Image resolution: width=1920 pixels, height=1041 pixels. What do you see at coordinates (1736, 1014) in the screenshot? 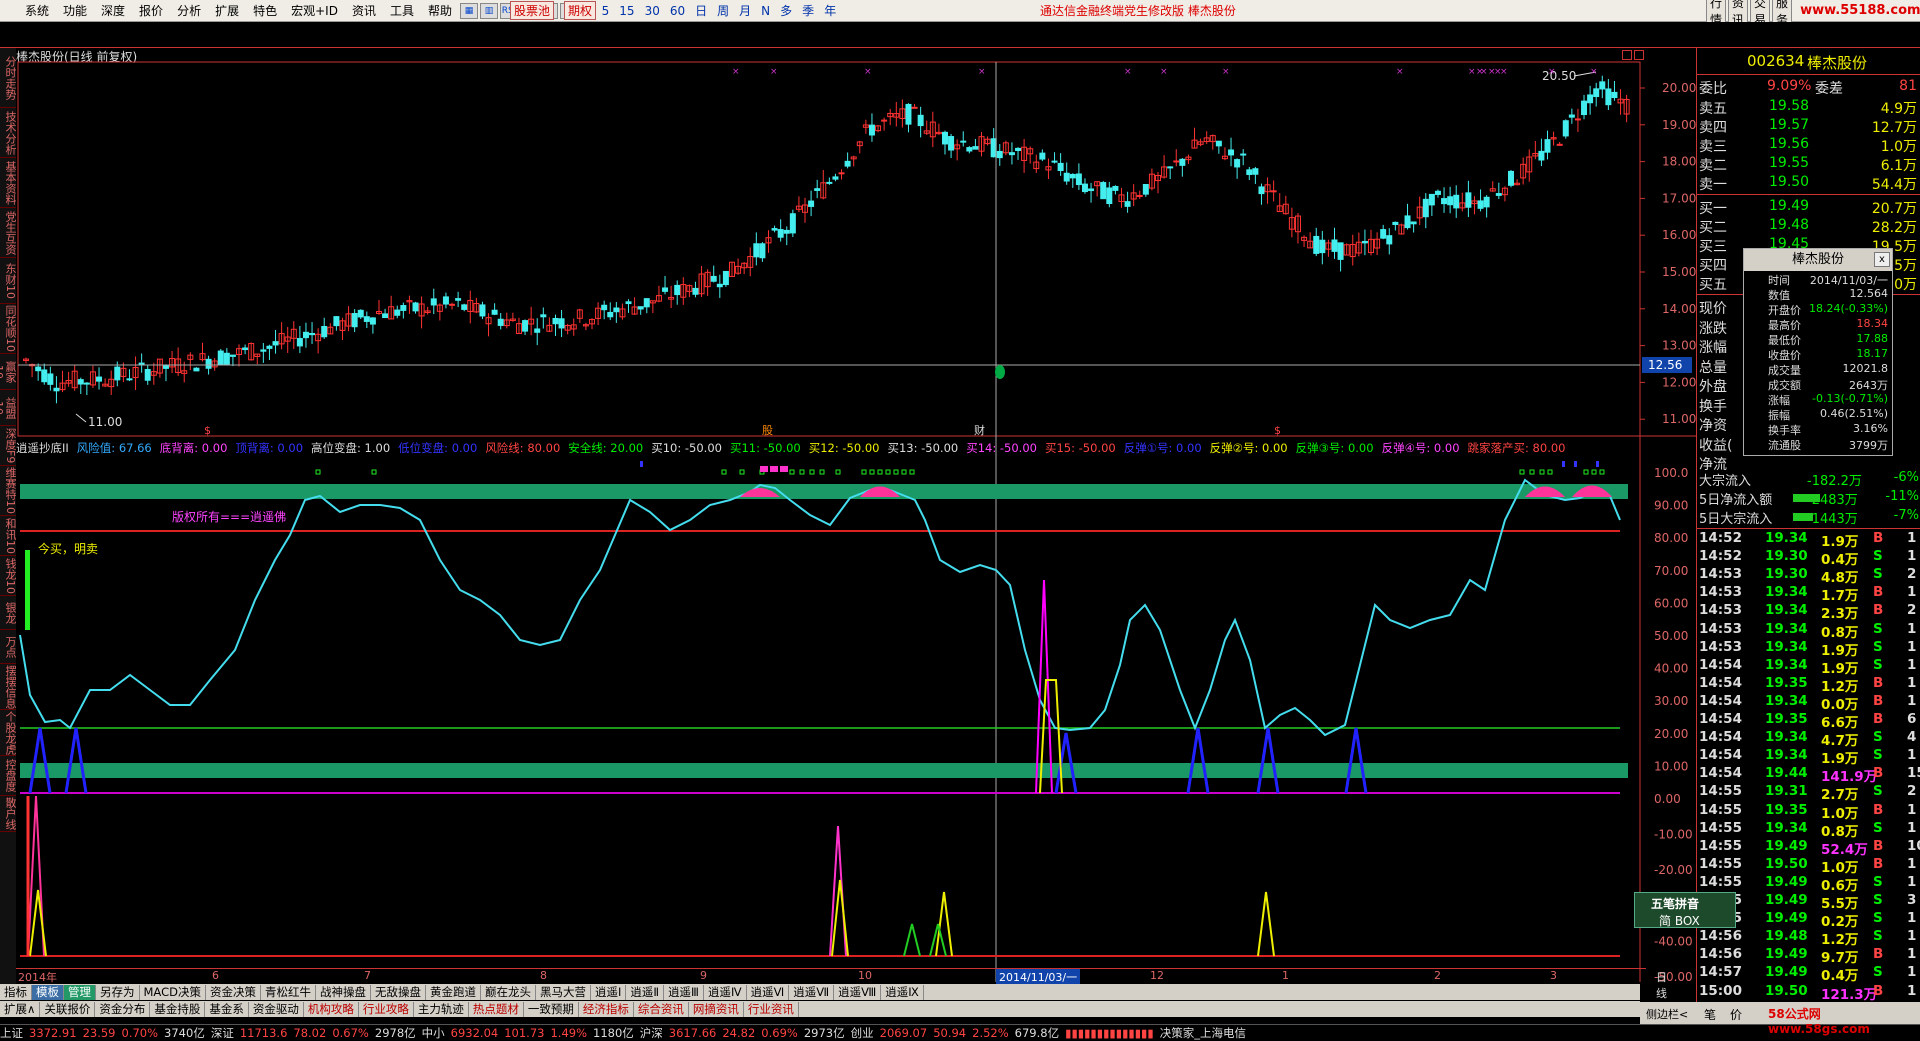
I see `price-tab: 价` at bounding box center [1736, 1014].